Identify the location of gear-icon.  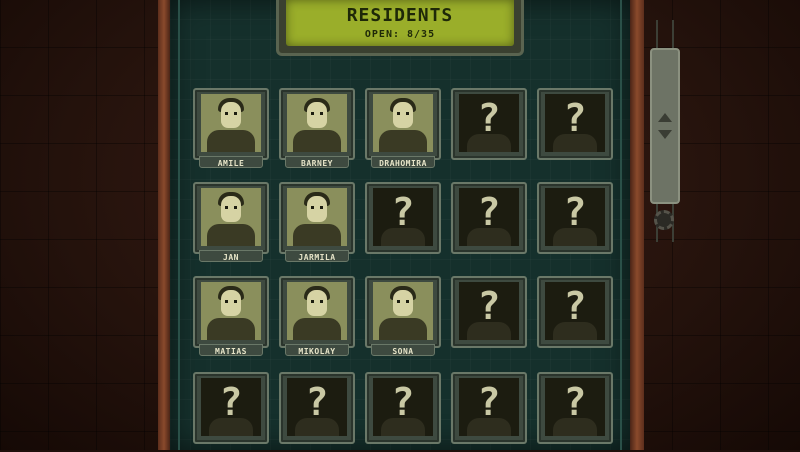
(664, 220).